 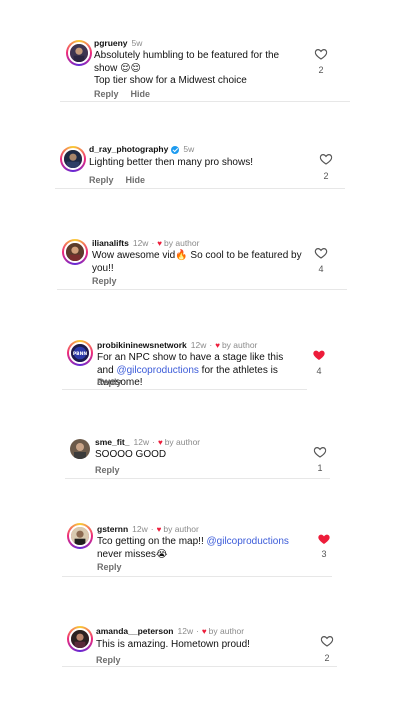 I want to click on username: probikininewsnetwork, so click(x=142, y=345).